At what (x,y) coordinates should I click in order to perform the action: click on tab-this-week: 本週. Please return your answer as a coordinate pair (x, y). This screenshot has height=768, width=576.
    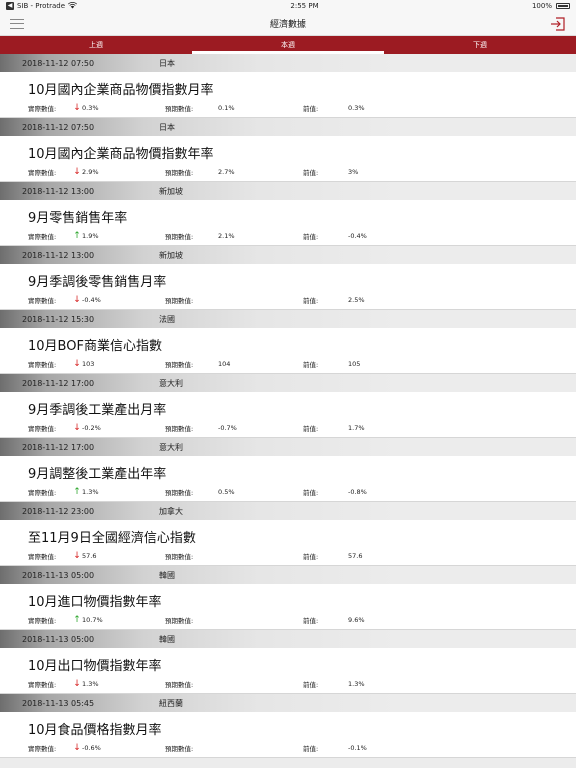
    Looking at the image, I should click on (288, 45).